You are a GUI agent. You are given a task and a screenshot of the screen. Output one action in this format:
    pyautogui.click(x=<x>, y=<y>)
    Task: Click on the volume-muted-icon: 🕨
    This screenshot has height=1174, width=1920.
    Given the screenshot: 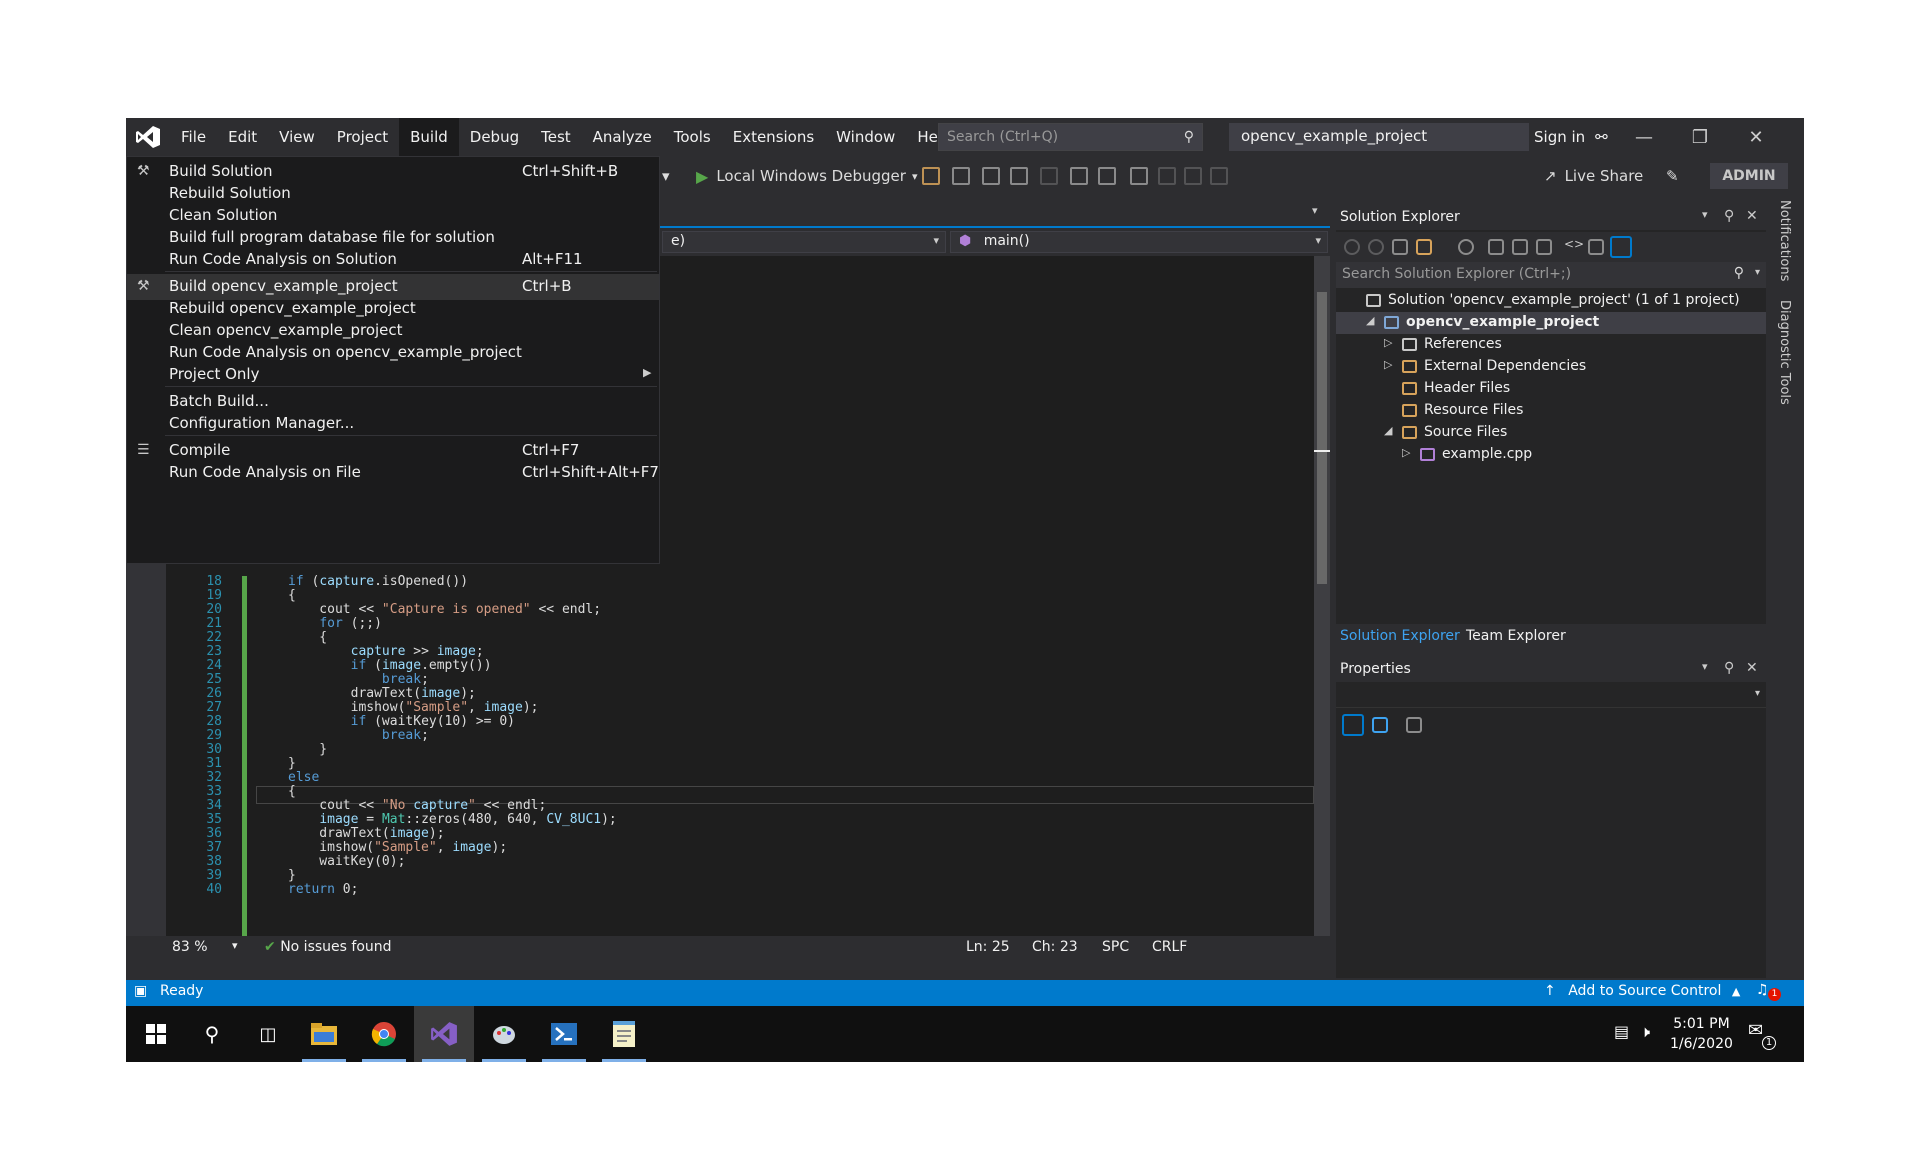 What is the action you would take?
    pyautogui.click(x=1645, y=1032)
    